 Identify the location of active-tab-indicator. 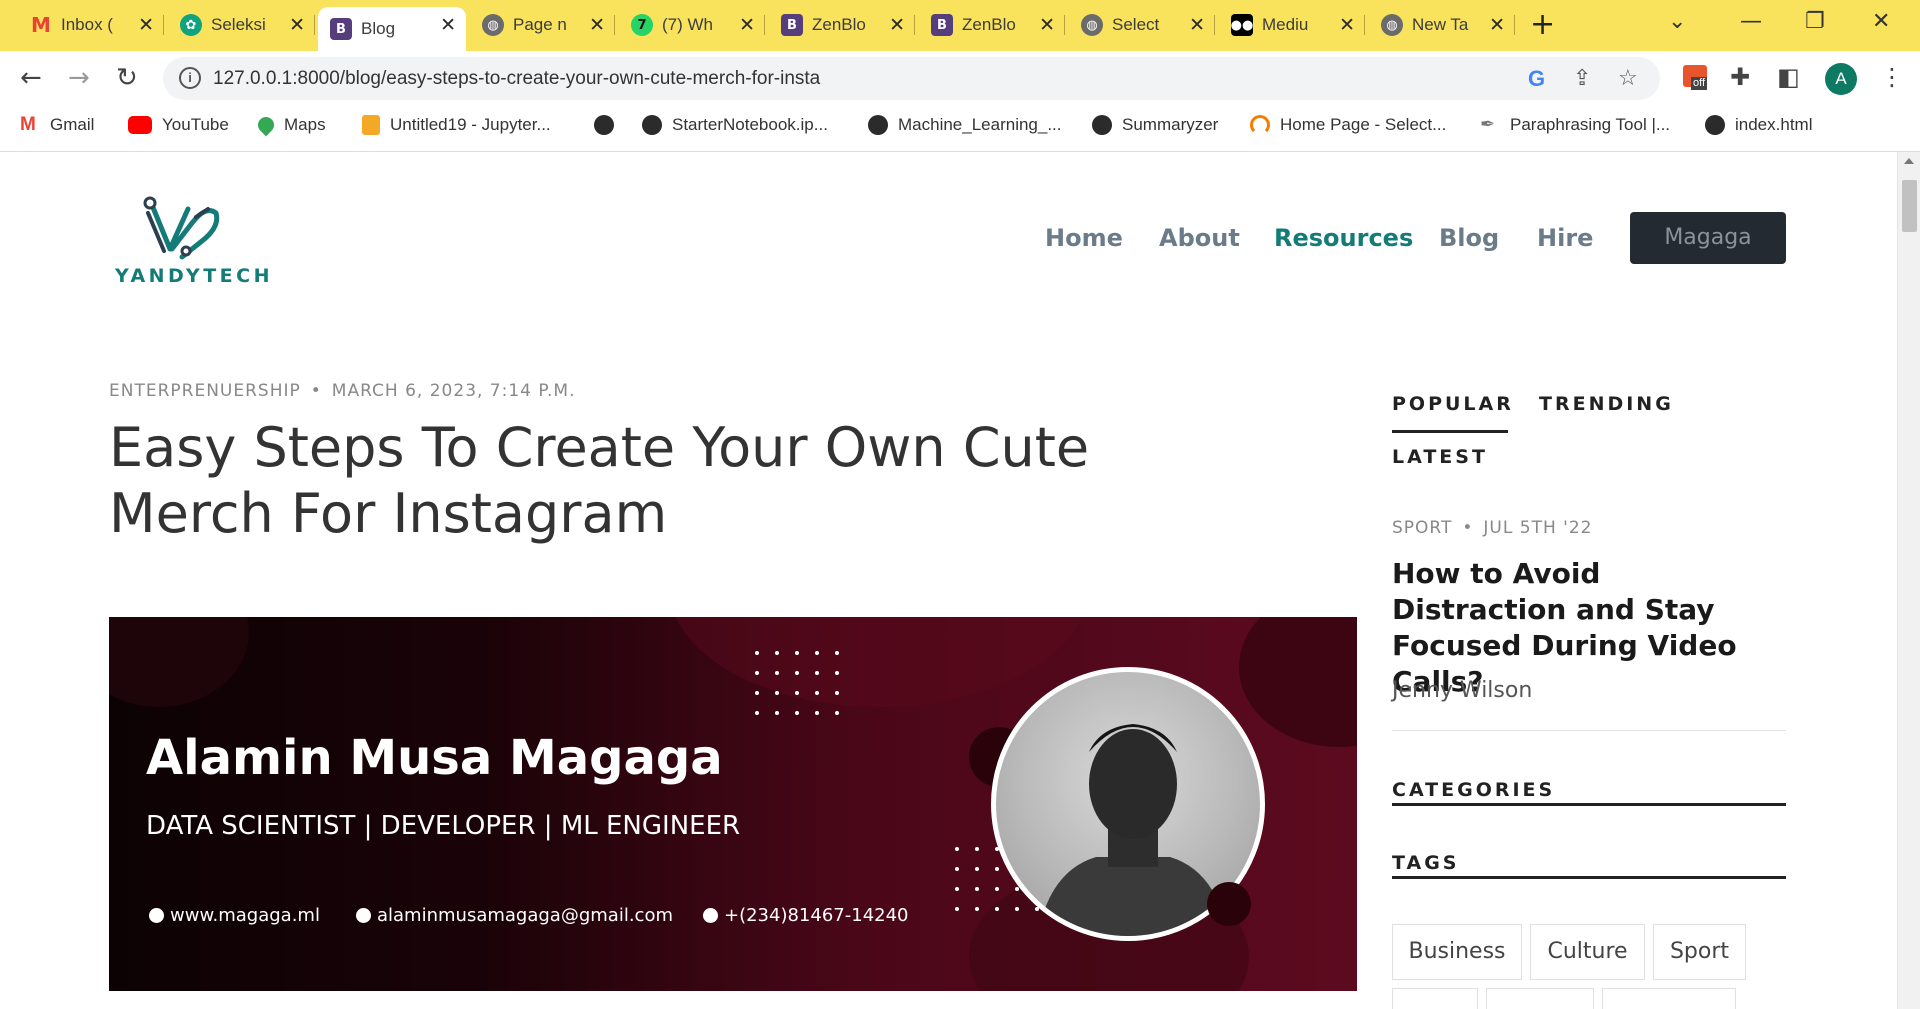
(1450, 431).